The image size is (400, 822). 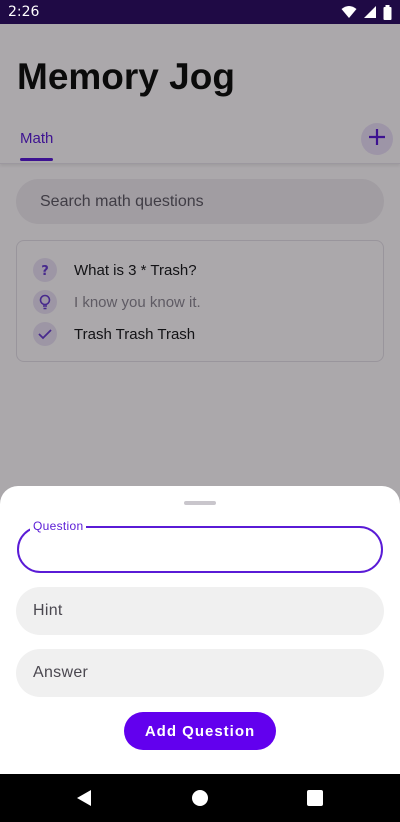 I want to click on add-question-button: Add Question, so click(x=200, y=731).